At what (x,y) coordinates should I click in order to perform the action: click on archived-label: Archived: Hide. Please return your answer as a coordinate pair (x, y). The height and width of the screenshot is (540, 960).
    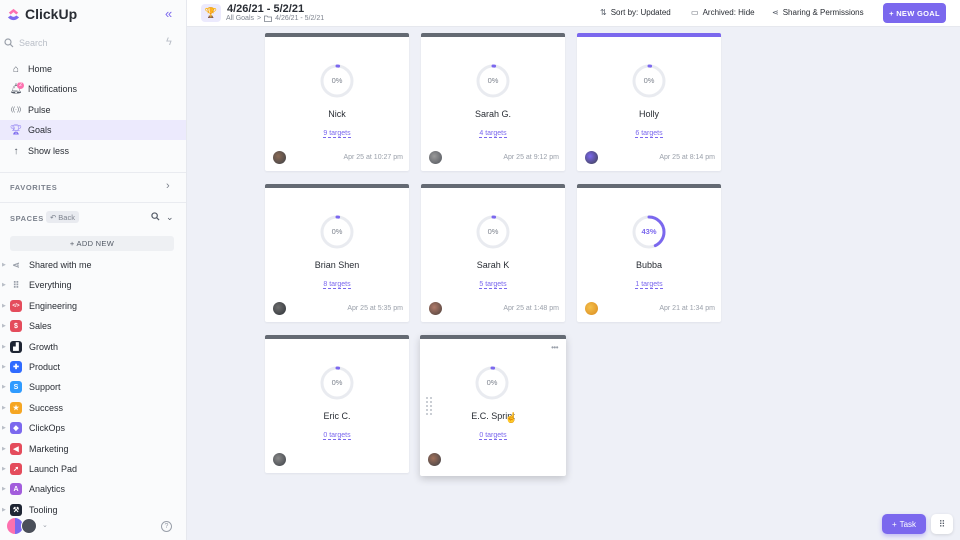
    Looking at the image, I should click on (728, 12).